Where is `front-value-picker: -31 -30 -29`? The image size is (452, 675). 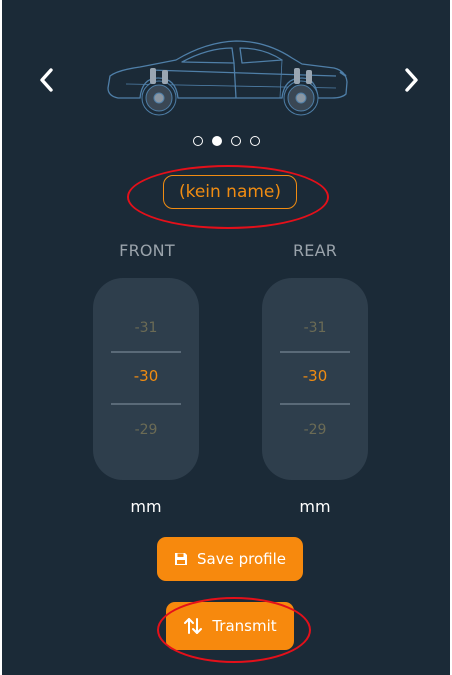 front-value-picker: -31 -30 -29 is located at coordinates (146, 379).